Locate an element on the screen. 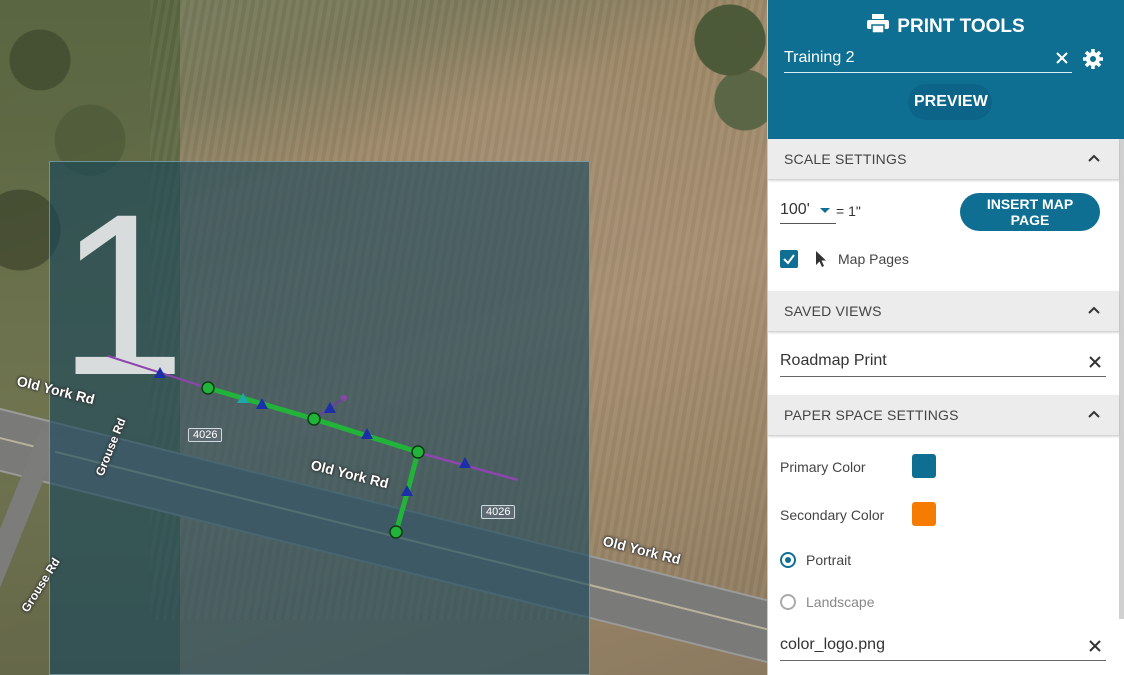 The height and width of the screenshot is (675, 1124). section-title: PAPER SPACE SETTINGS is located at coordinates (871, 415).